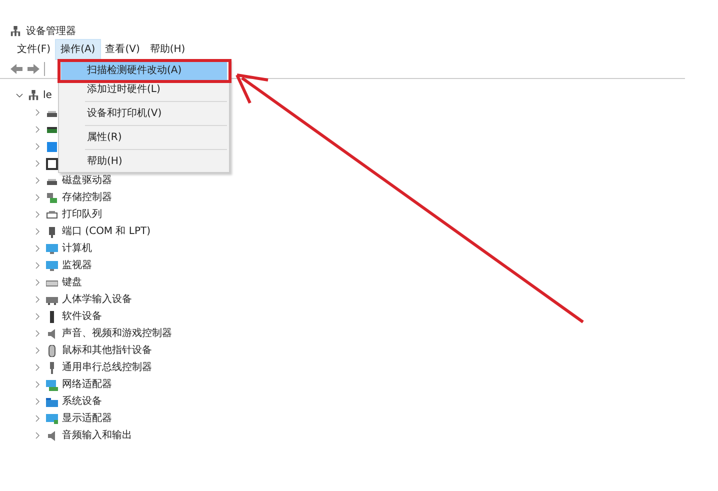  I want to click on port-icon, so click(52, 232).